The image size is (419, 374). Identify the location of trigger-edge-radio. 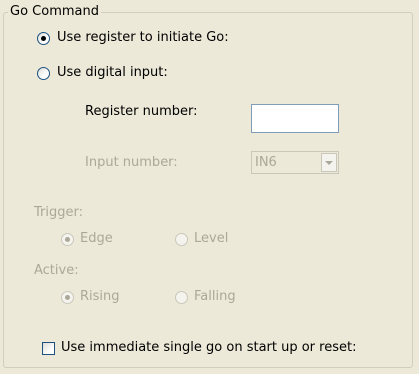
(67, 239).